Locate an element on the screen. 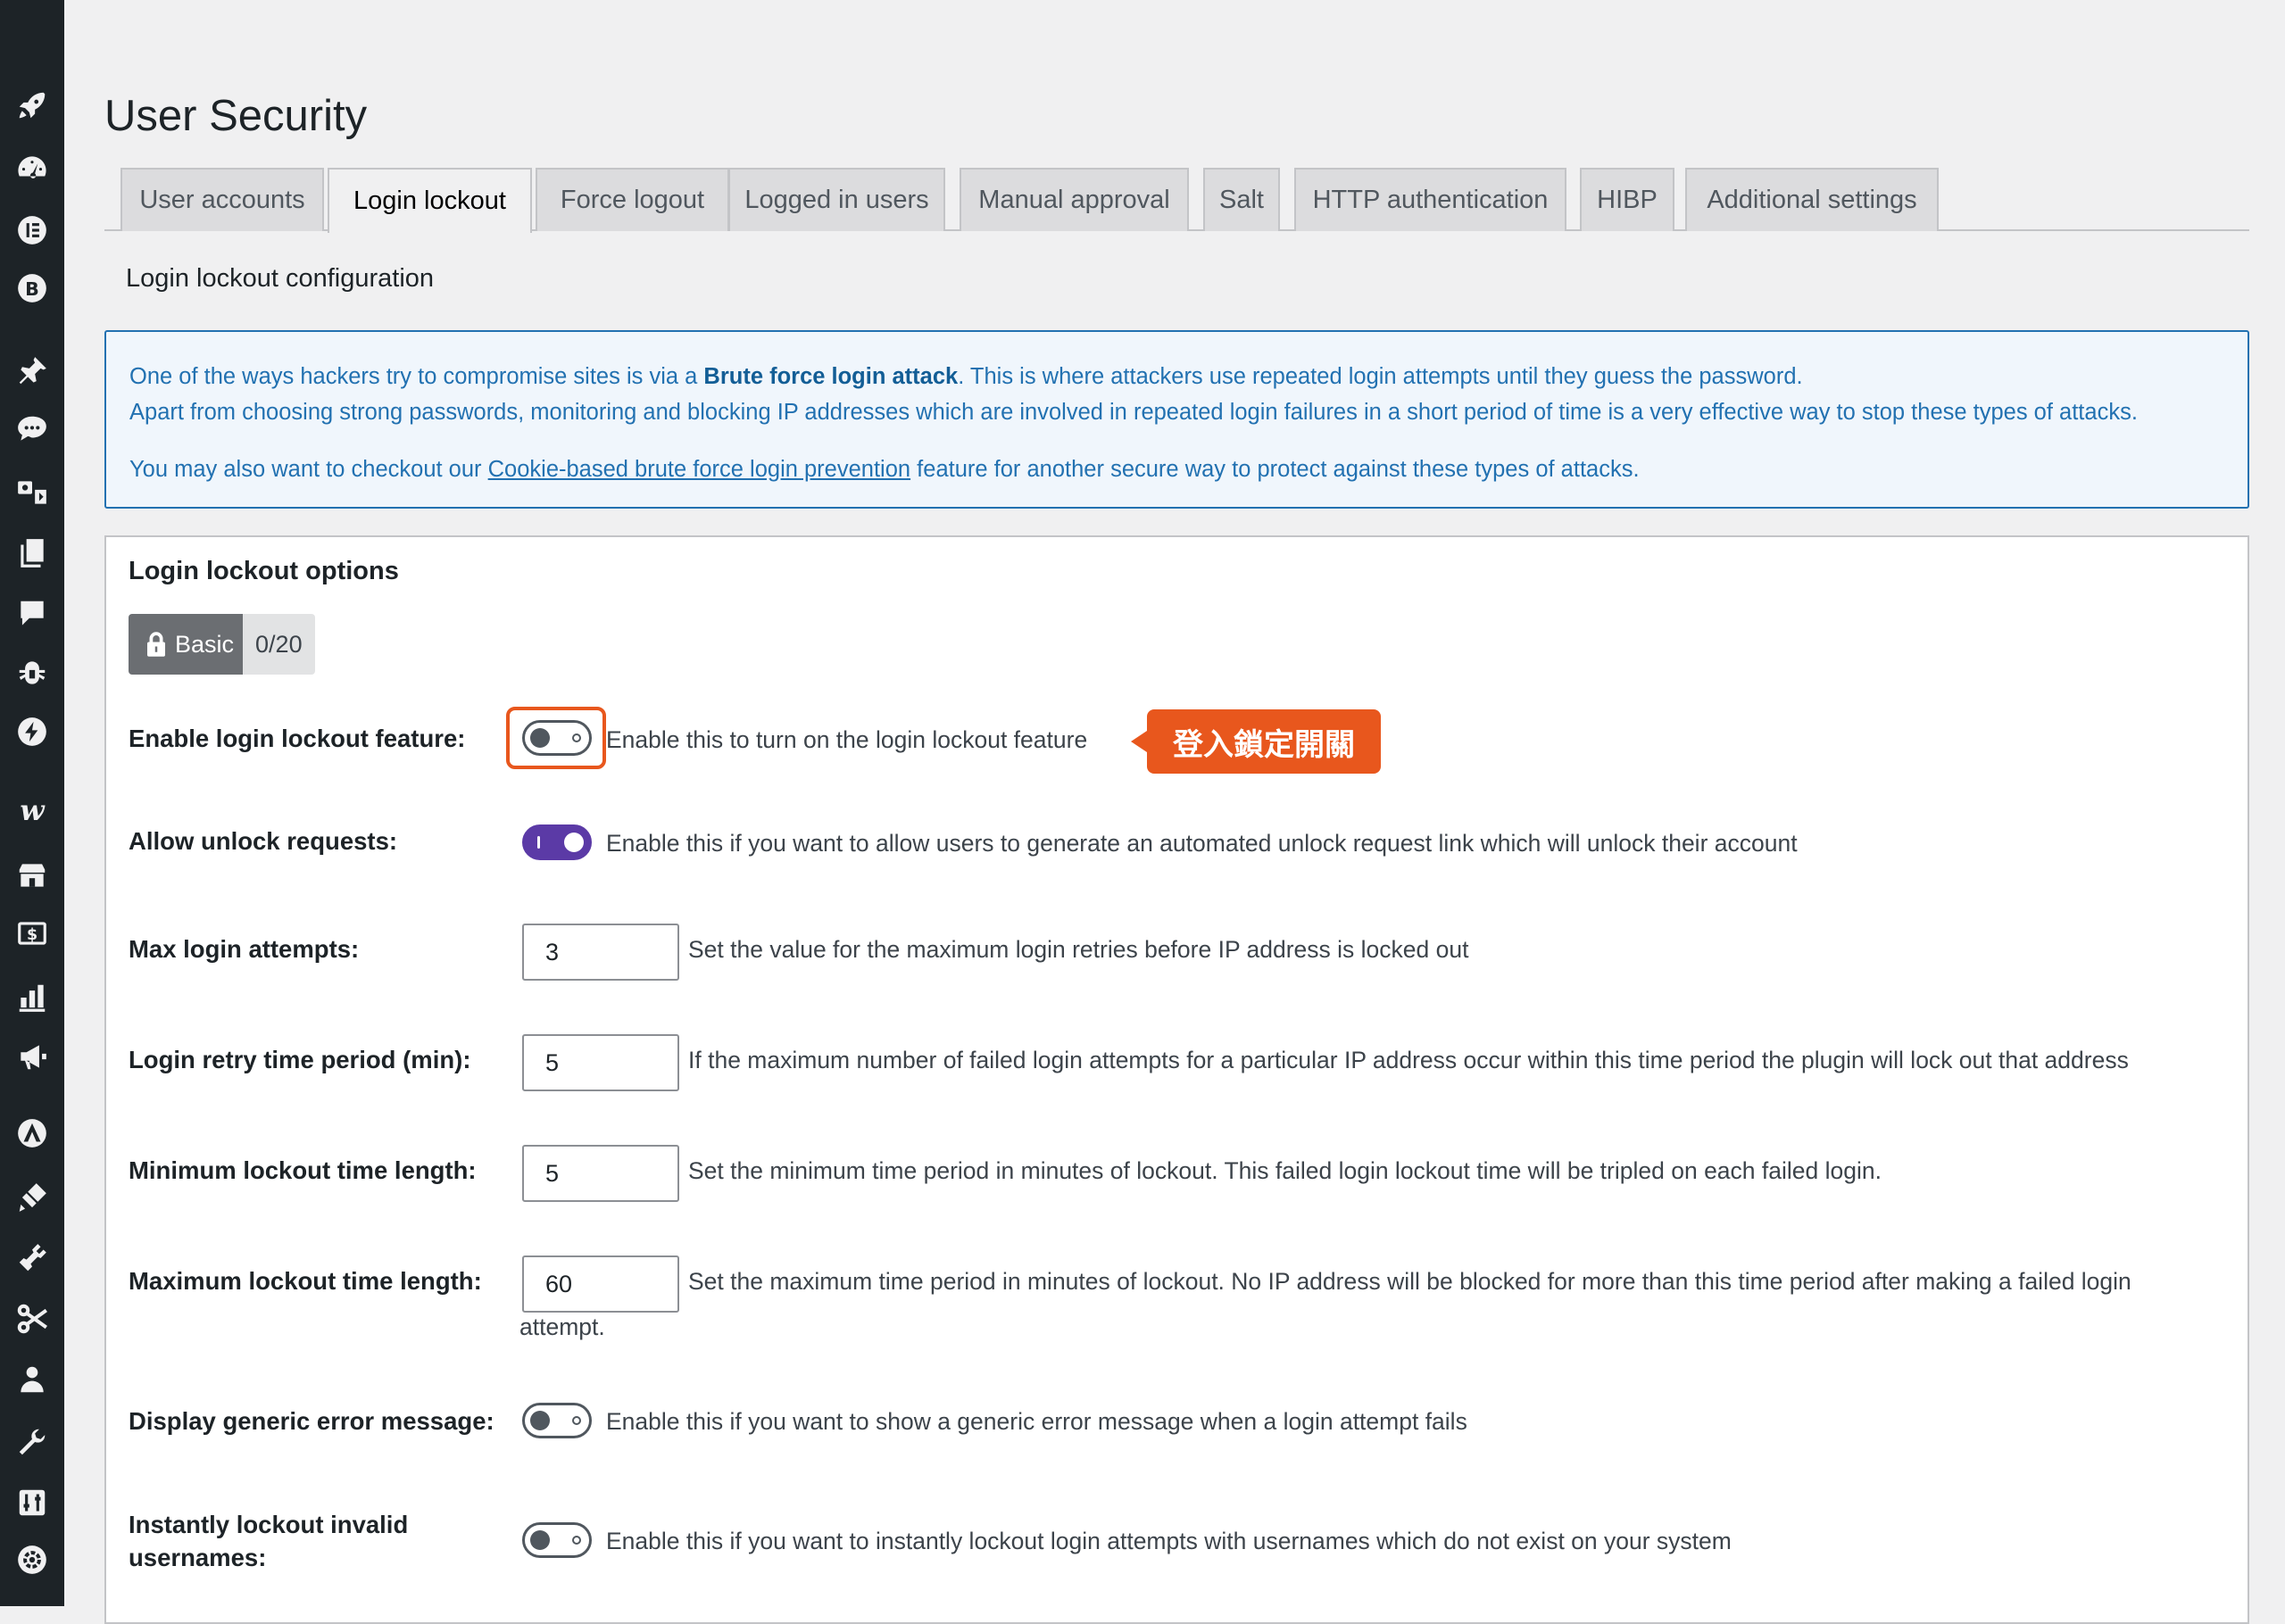 The image size is (2285, 1624). badge-level-text: Basic is located at coordinates (205, 644).